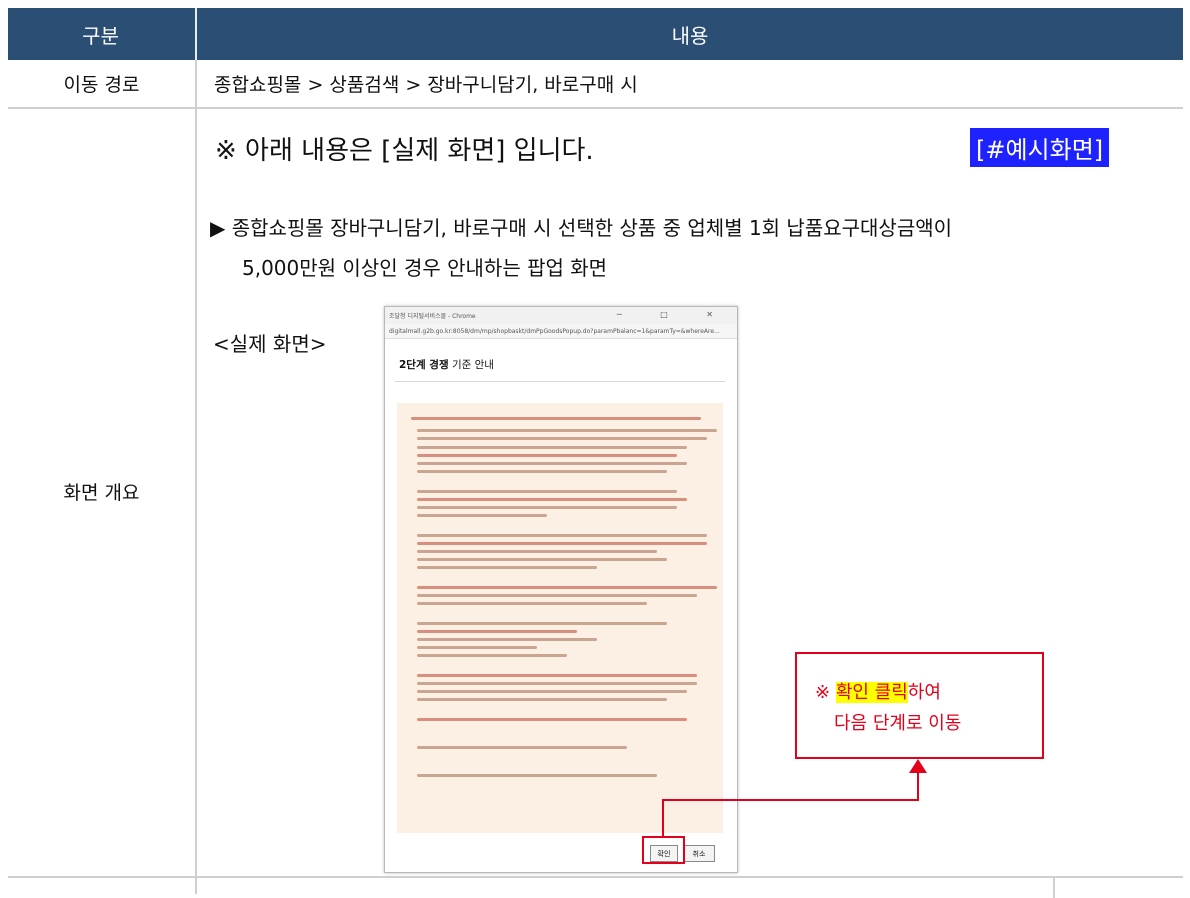 Image resolution: width=1190 pixels, height=898 pixels. What do you see at coordinates (560, 381) in the screenshot?
I see `popup-title-divider` at bounding box center [560, 381].